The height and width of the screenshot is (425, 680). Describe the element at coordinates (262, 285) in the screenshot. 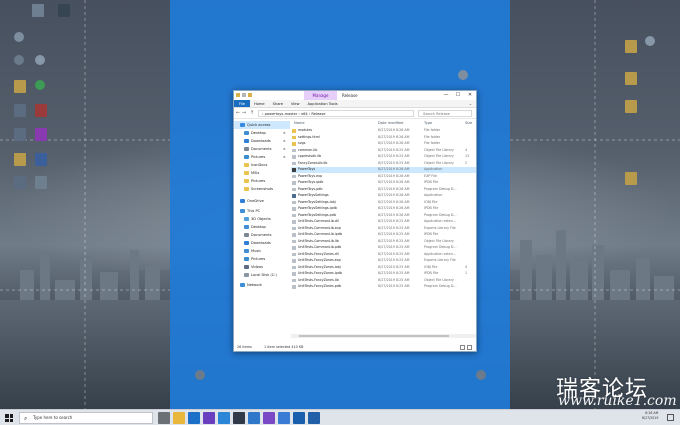

I see `nav-network: Network` at that location.